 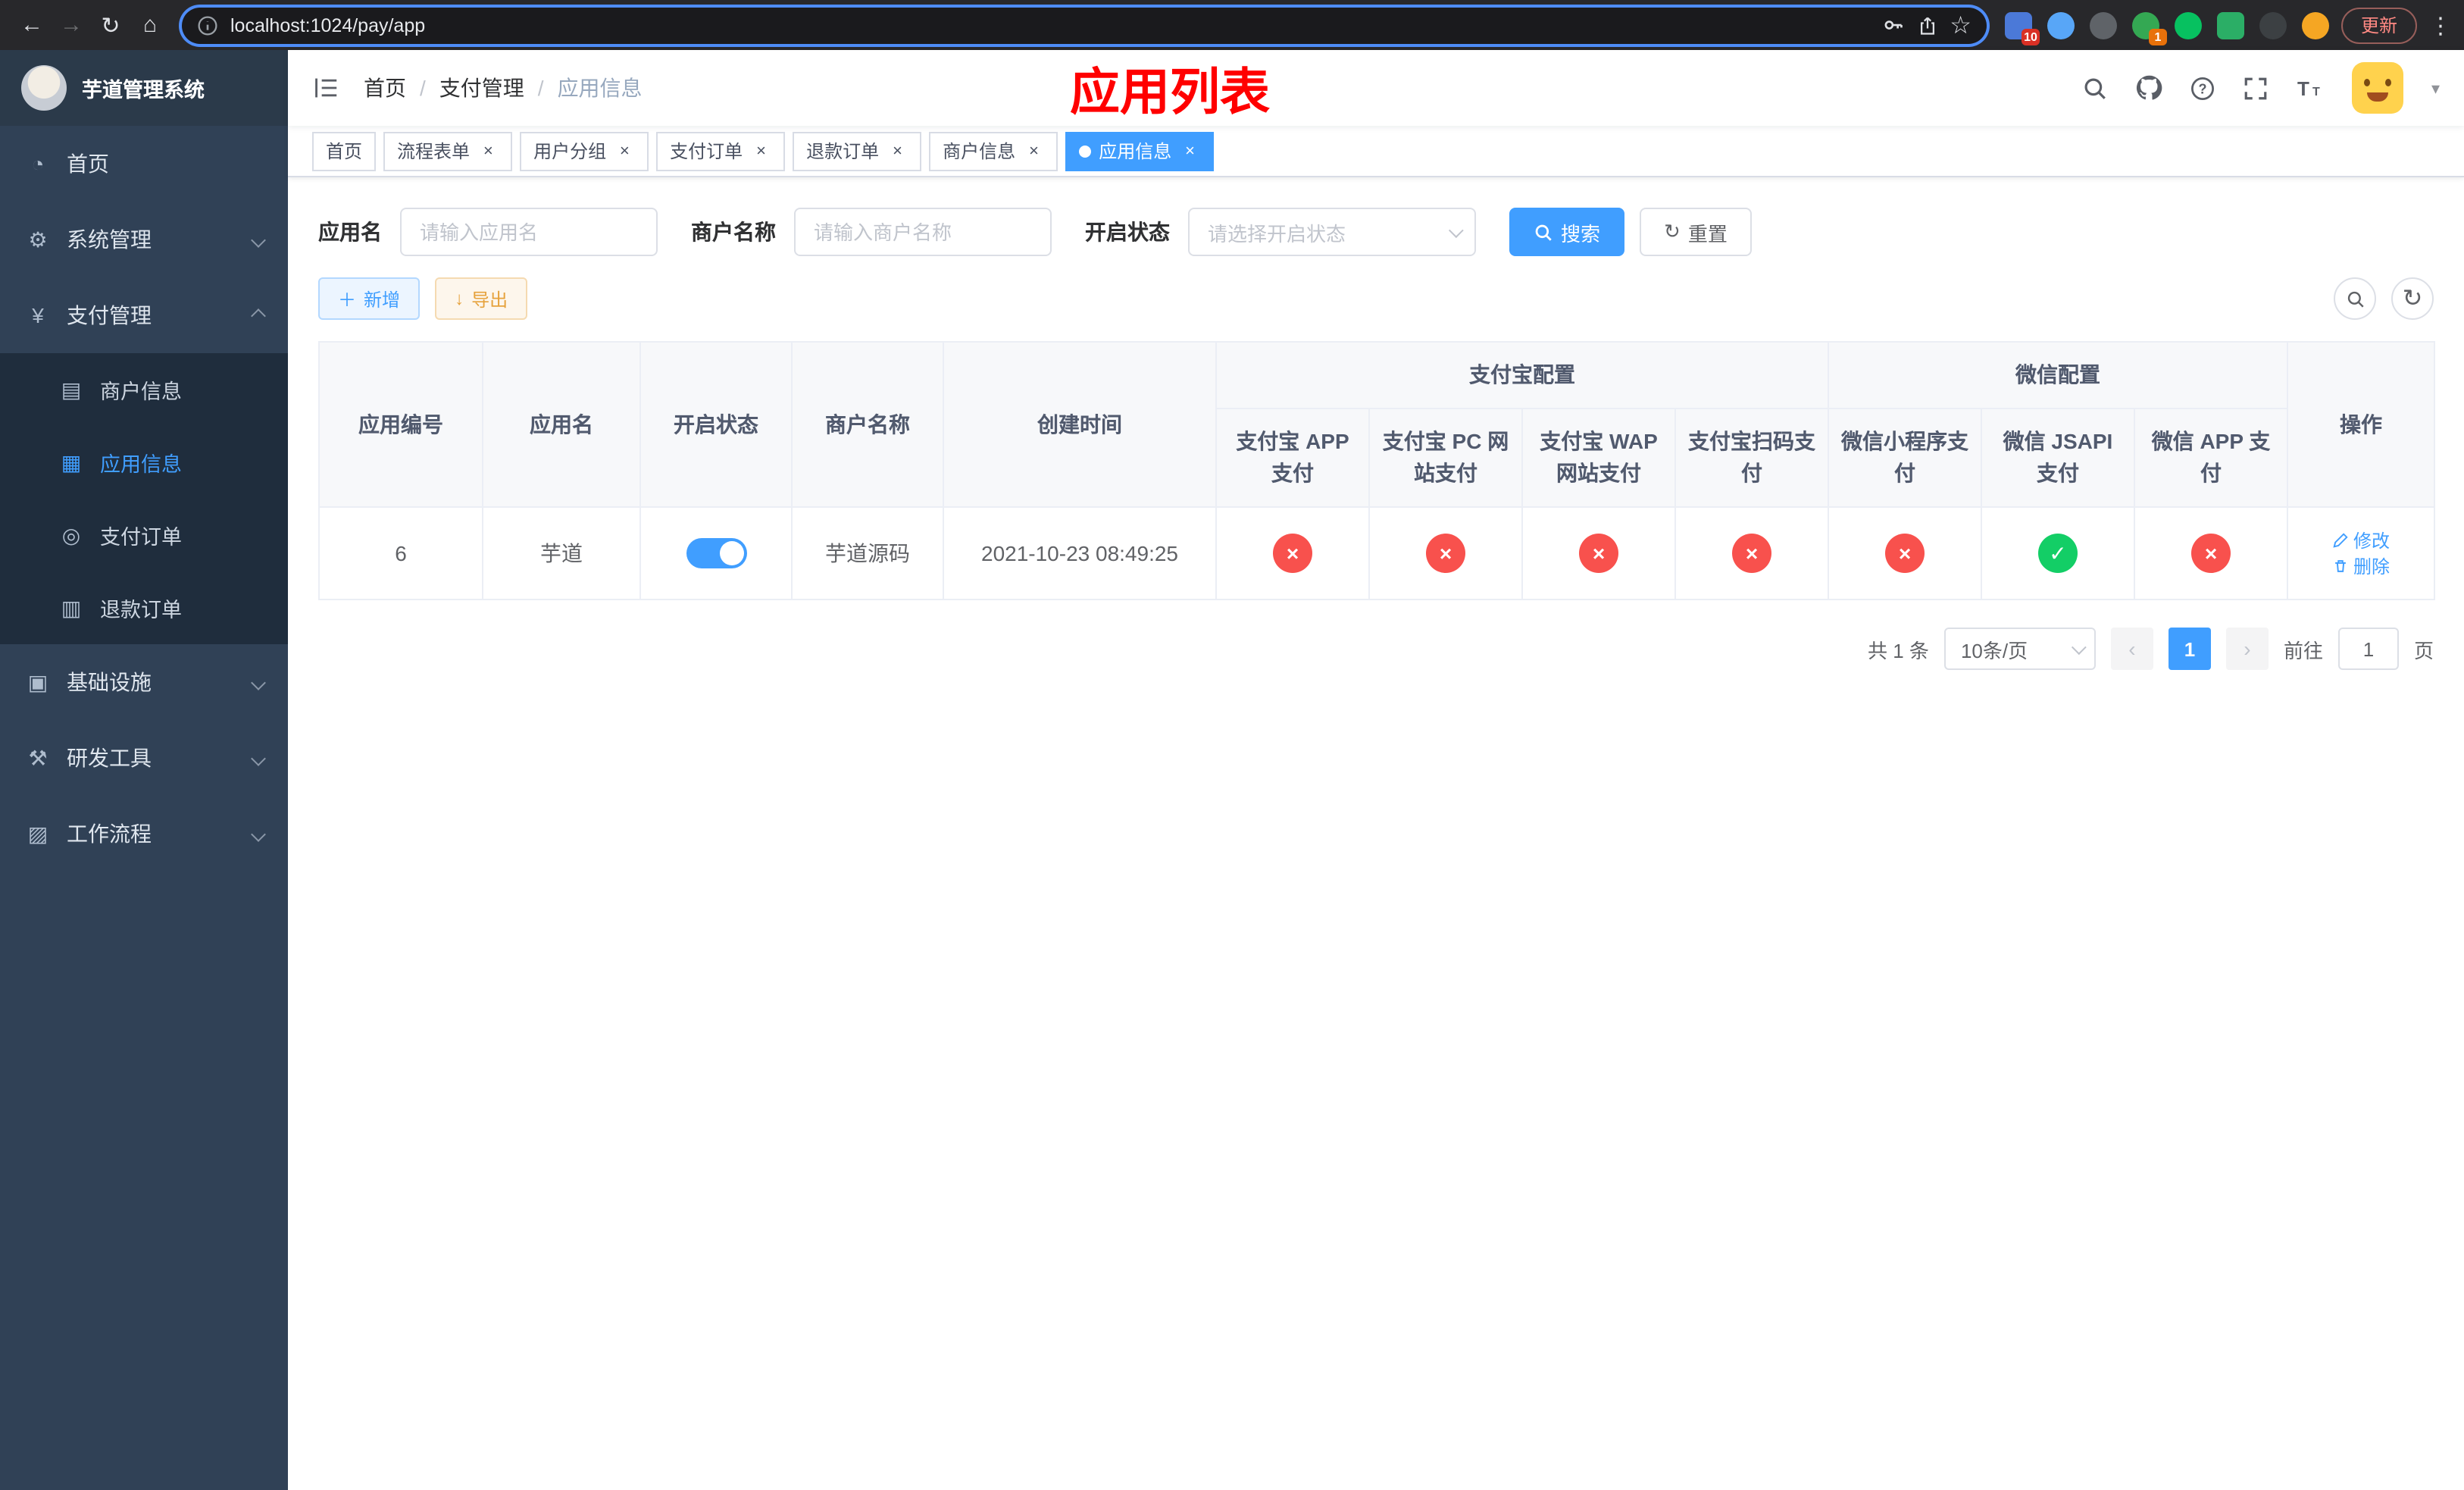 What do you see at coordinates (144, 239) in the screenshot?
I see `sidebar-item-system: ⚙ 系统管理` at bounding box center [144, 239].